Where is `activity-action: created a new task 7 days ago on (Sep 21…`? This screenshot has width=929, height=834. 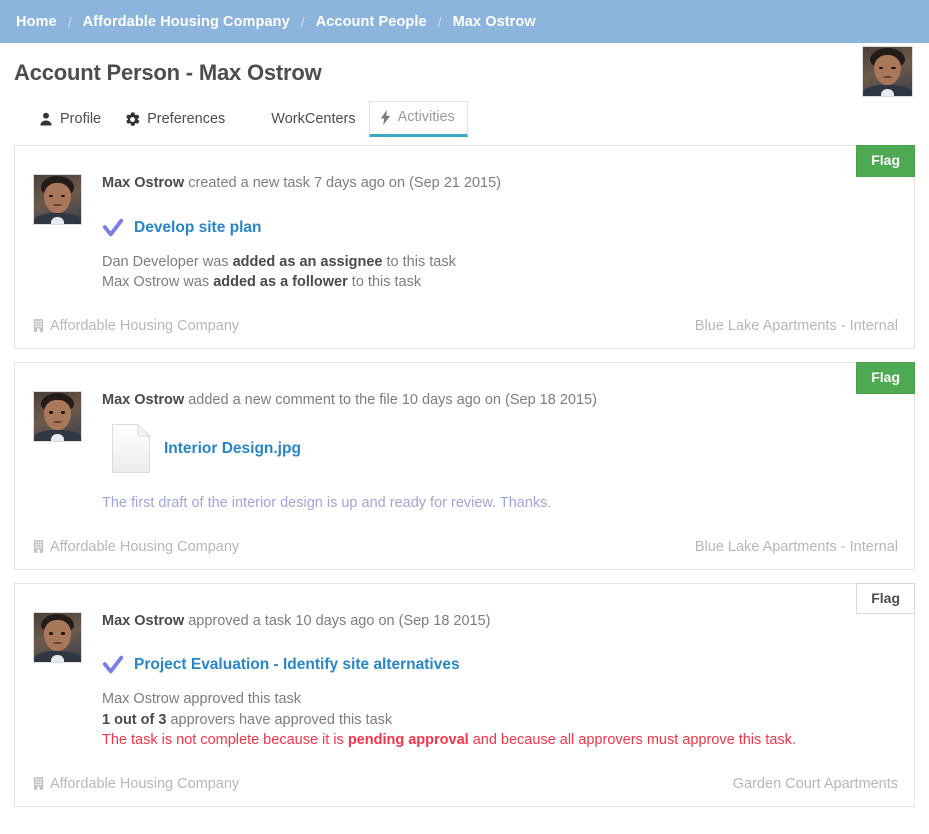 activity-action: created a new task 7 days ago on (Sep 21… is located at coordinates (342, 183).